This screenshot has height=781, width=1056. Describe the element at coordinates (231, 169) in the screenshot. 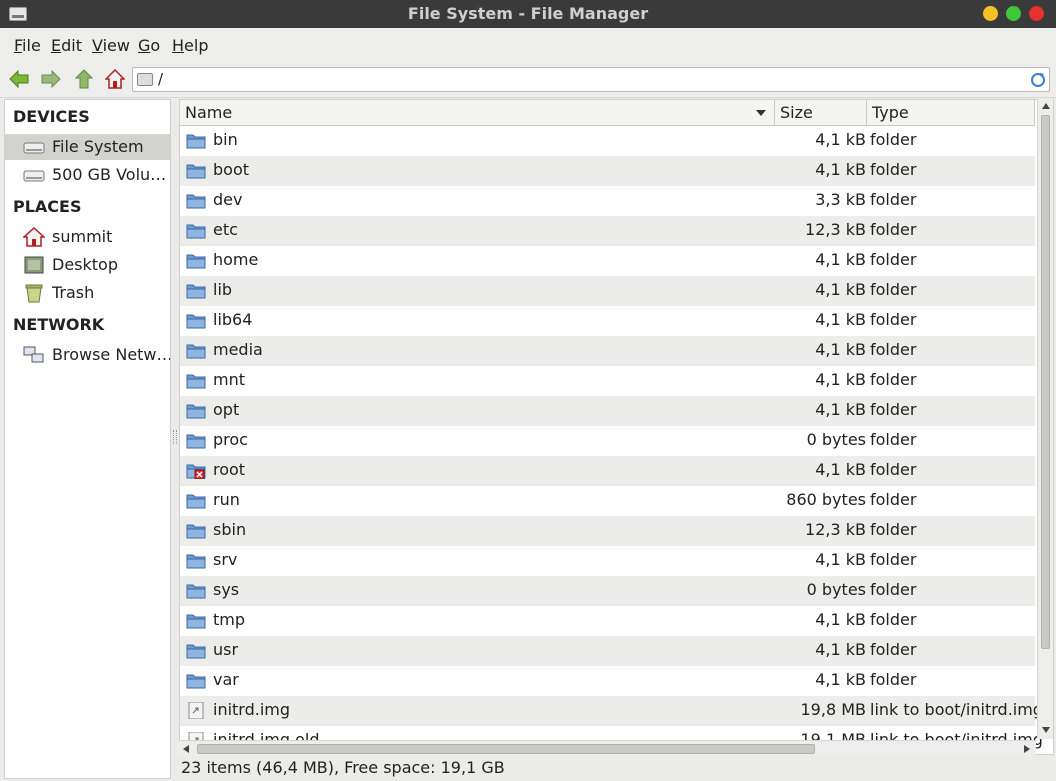

I see `file-name: boot` at that location.